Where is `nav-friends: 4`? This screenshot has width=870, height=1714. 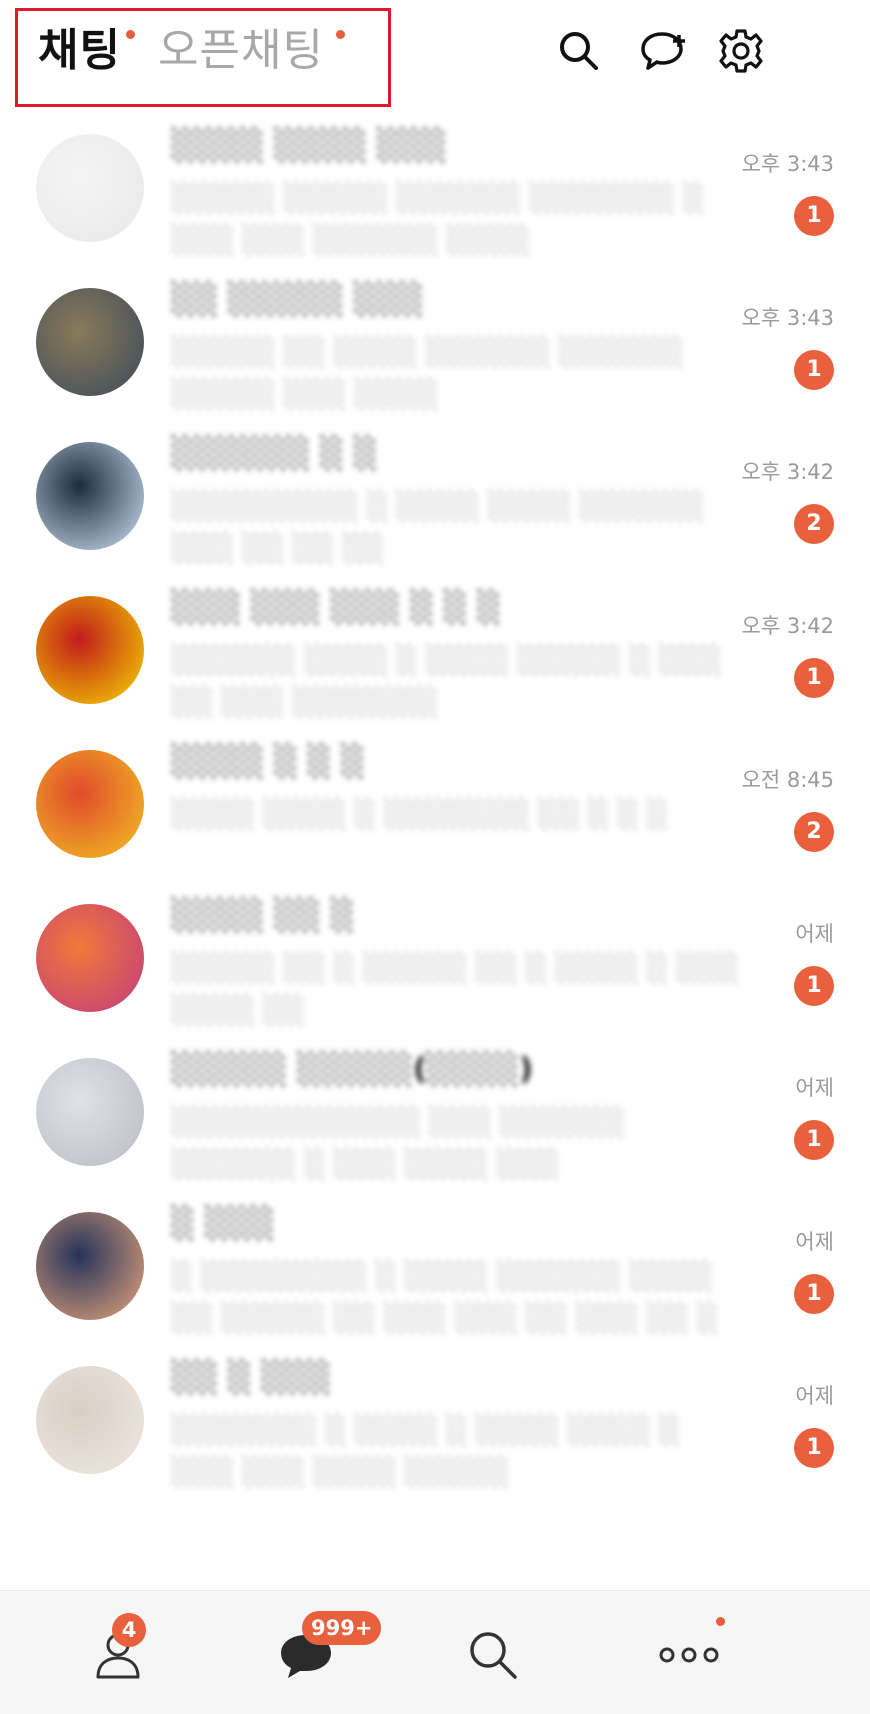 nav-friends: 4 is located at coordinates (120, 1649).